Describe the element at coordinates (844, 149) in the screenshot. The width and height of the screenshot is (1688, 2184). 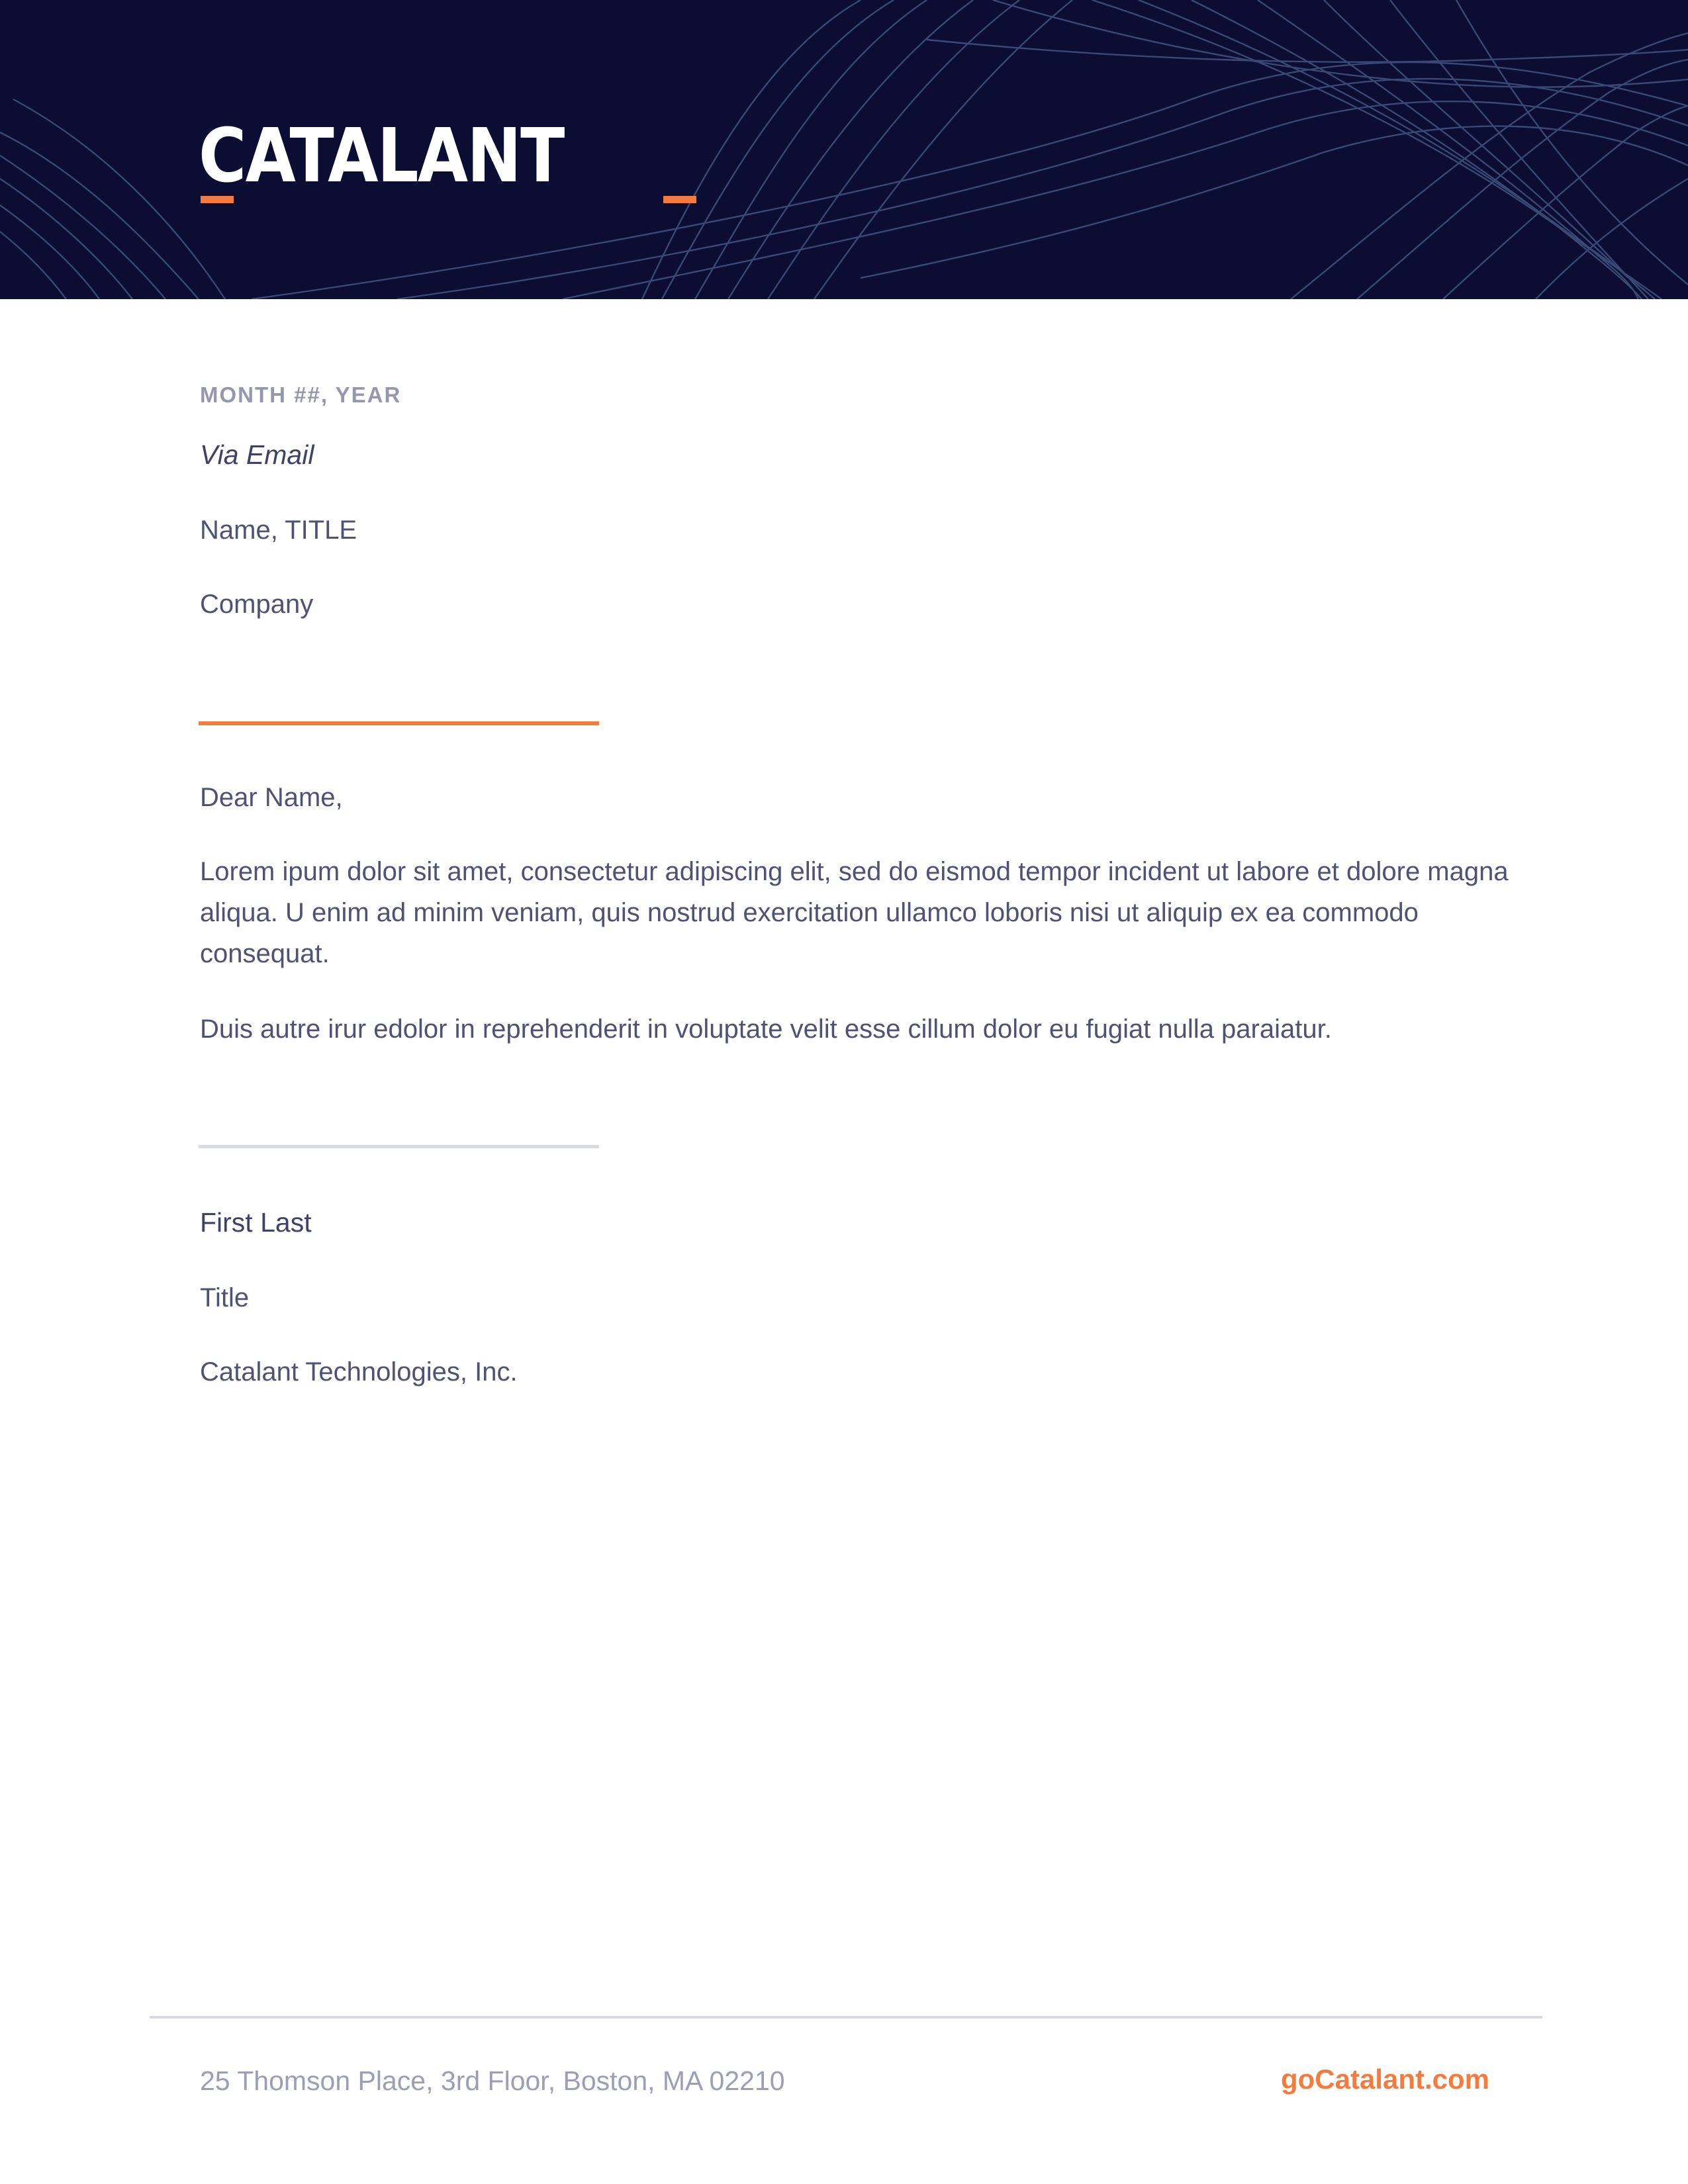
I see `letterhead-banner: CATALANT` at that location.